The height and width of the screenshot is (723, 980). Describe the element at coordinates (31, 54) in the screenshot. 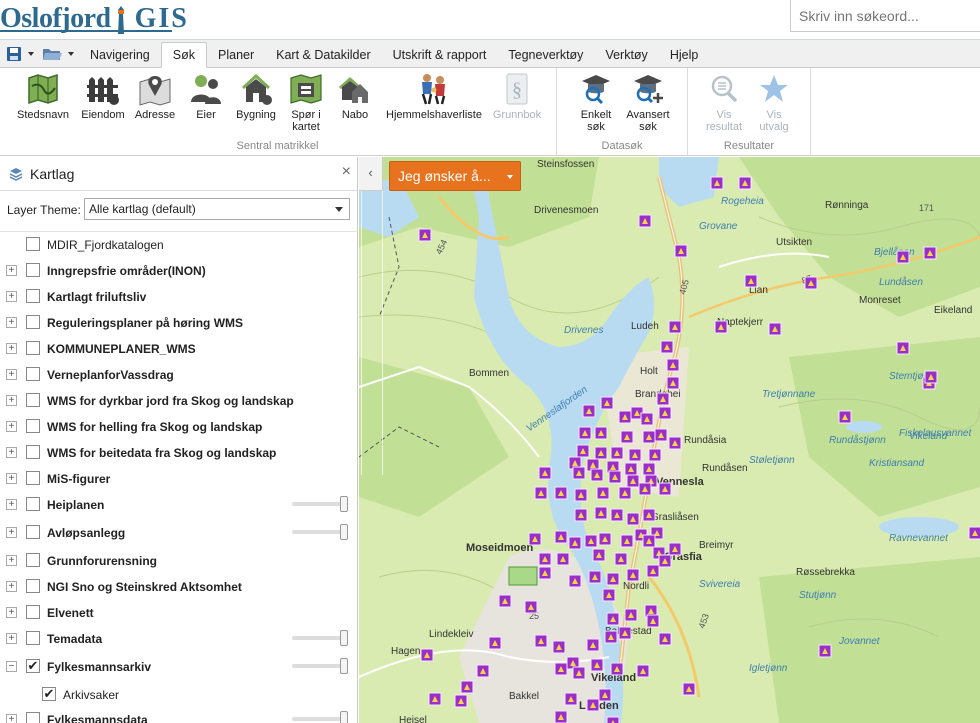

I see `save-menu-toggle` at that location.